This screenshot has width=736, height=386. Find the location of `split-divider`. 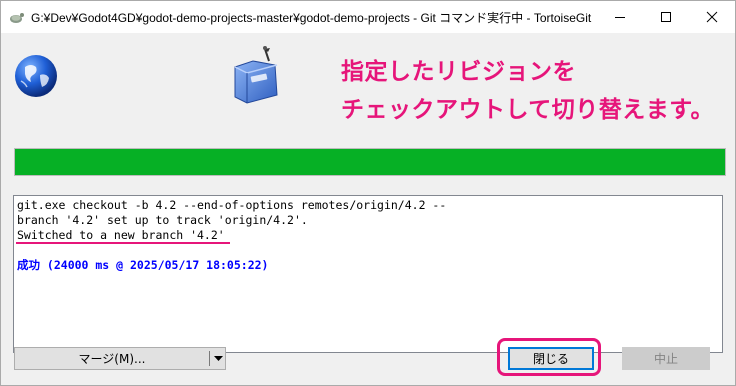

split-divider is located at coordinates (209, 358).